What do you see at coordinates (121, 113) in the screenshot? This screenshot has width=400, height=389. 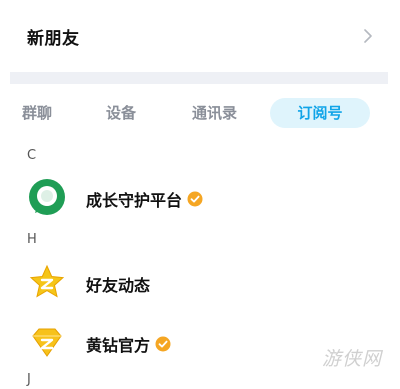 I see `tab-devices: 设备` at bounding box center [121, 113].